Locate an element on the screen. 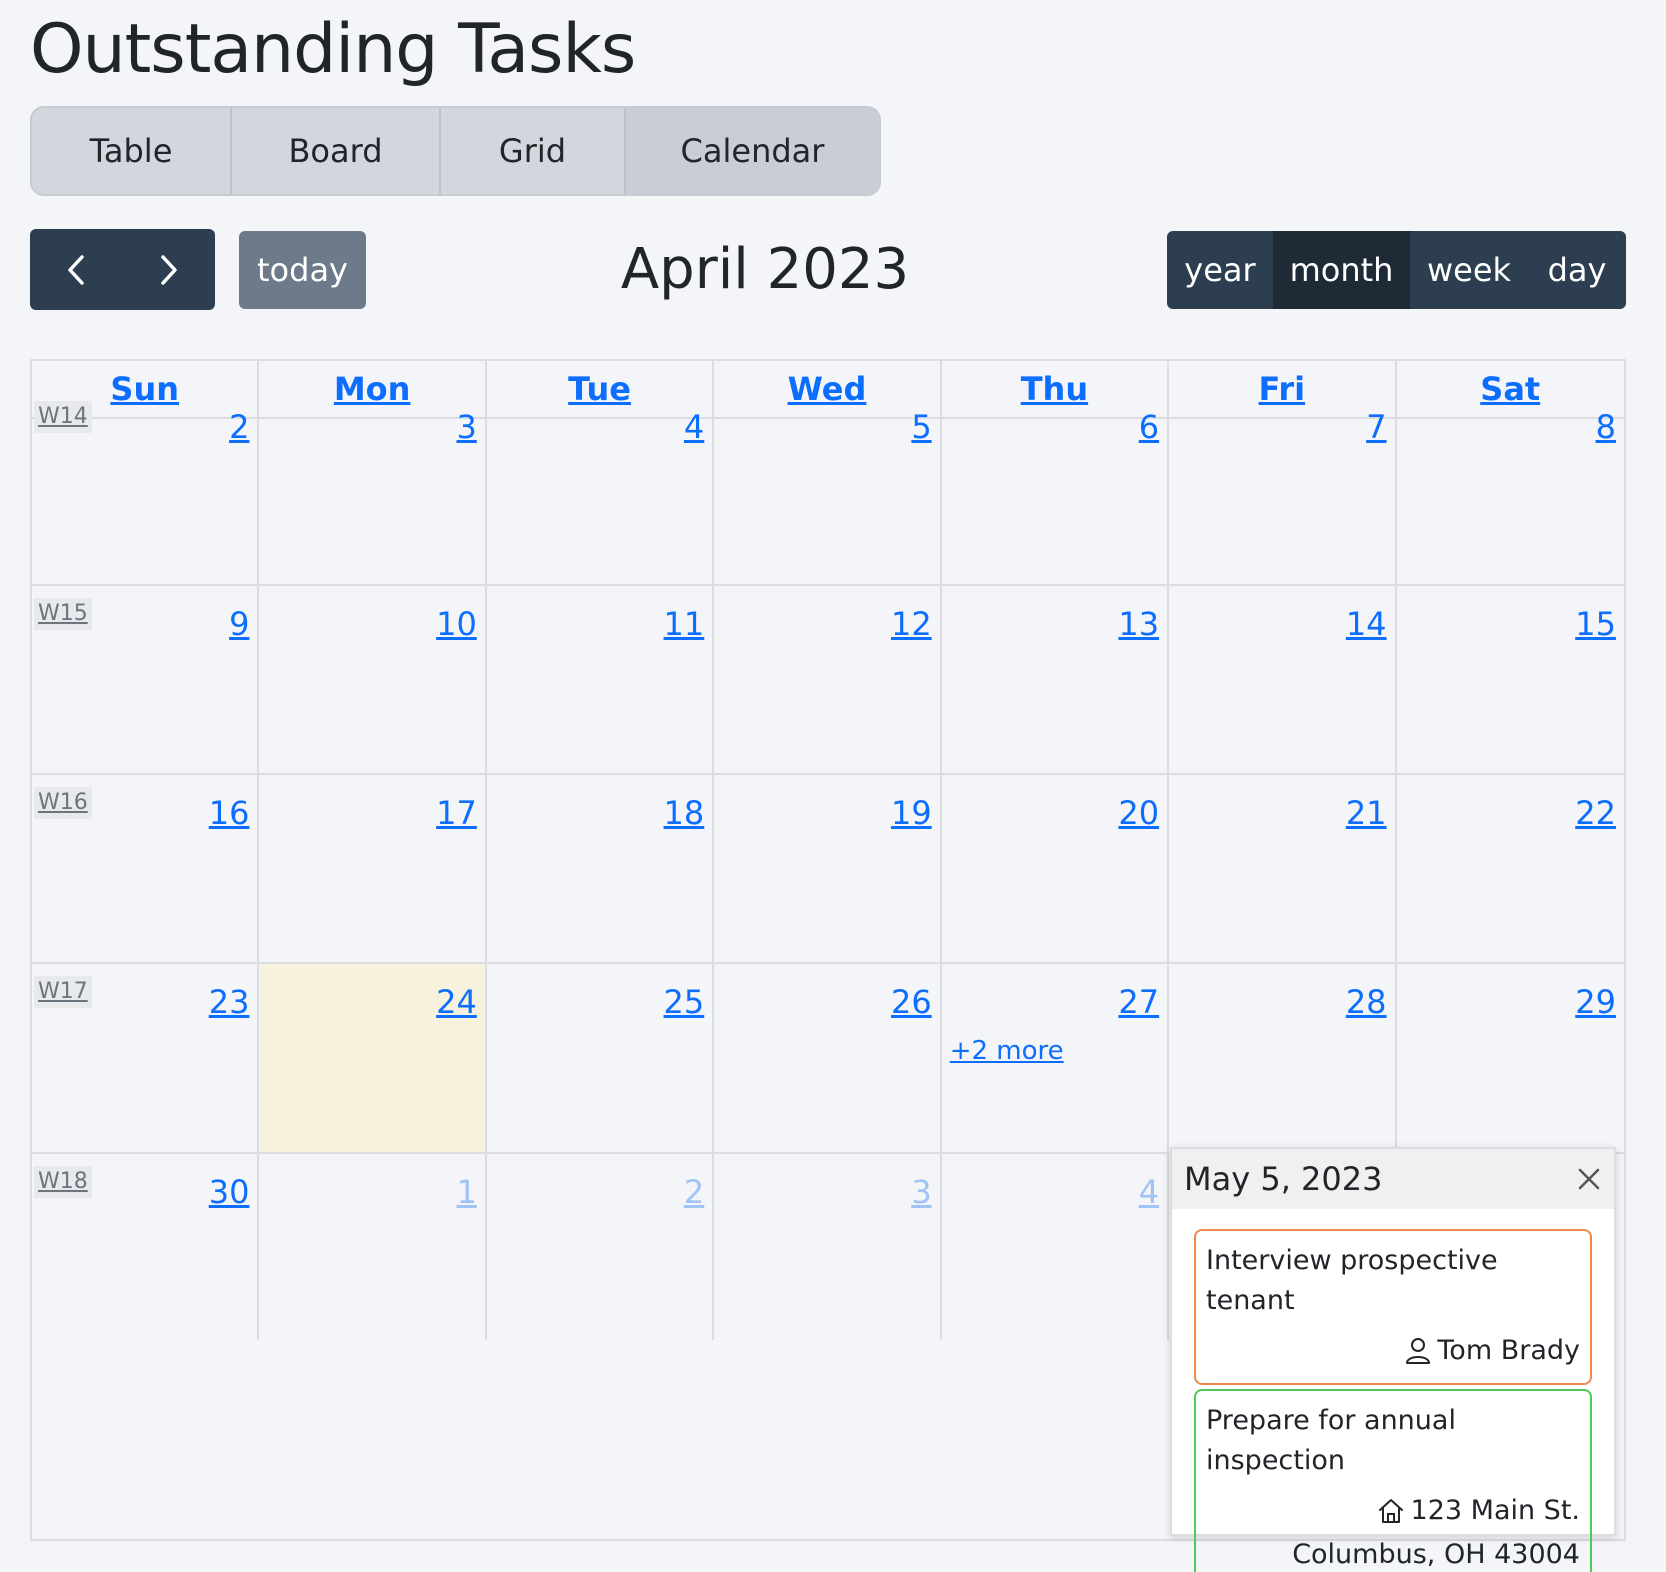  event-location: 123 Main St. Columbus, OH 43004 is located at coordinates (1393, 1530).